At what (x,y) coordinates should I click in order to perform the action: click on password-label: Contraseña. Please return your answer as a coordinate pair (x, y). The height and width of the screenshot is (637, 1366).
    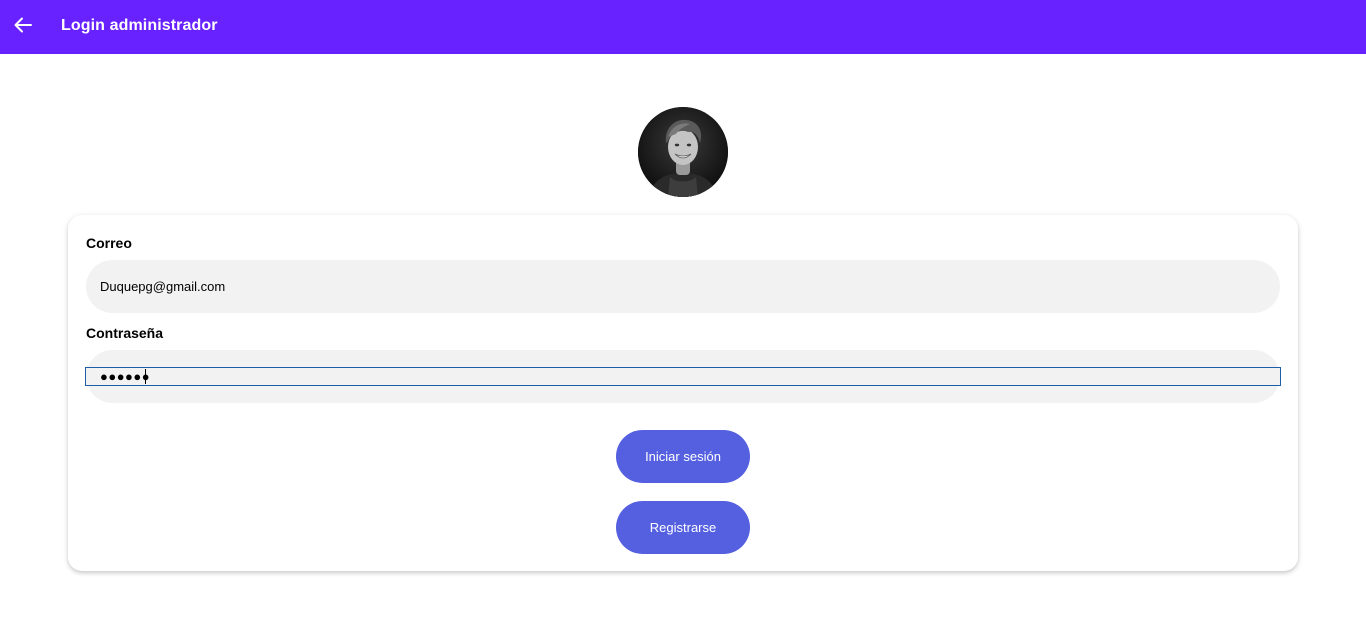
    Looking at the image, I should click on (125, 333).